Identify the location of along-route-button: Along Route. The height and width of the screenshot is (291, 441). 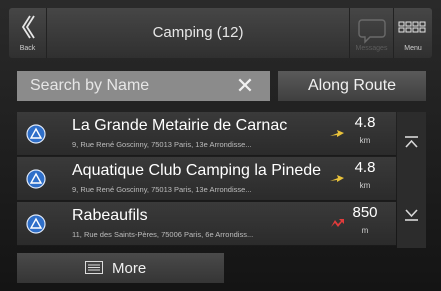
(352, 86).